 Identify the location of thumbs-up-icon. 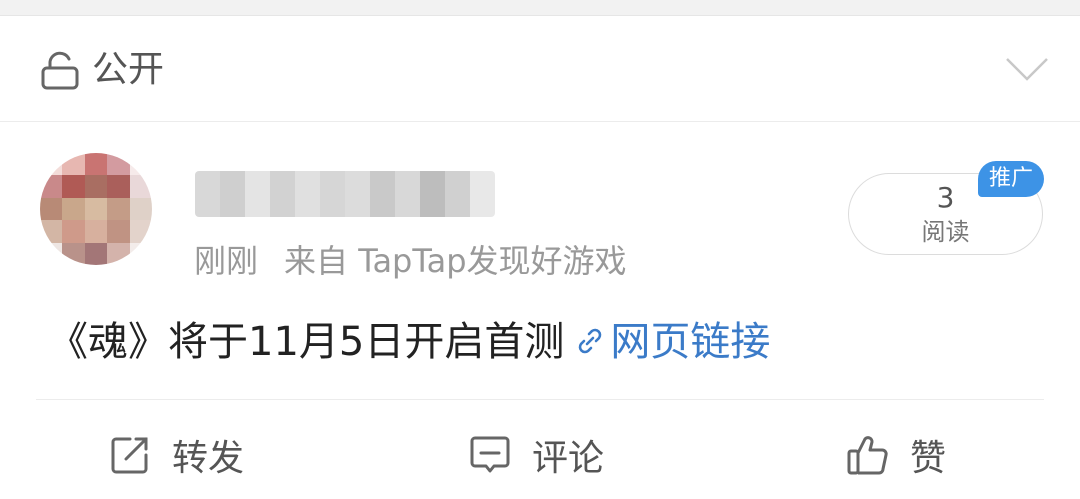
(867, 455).